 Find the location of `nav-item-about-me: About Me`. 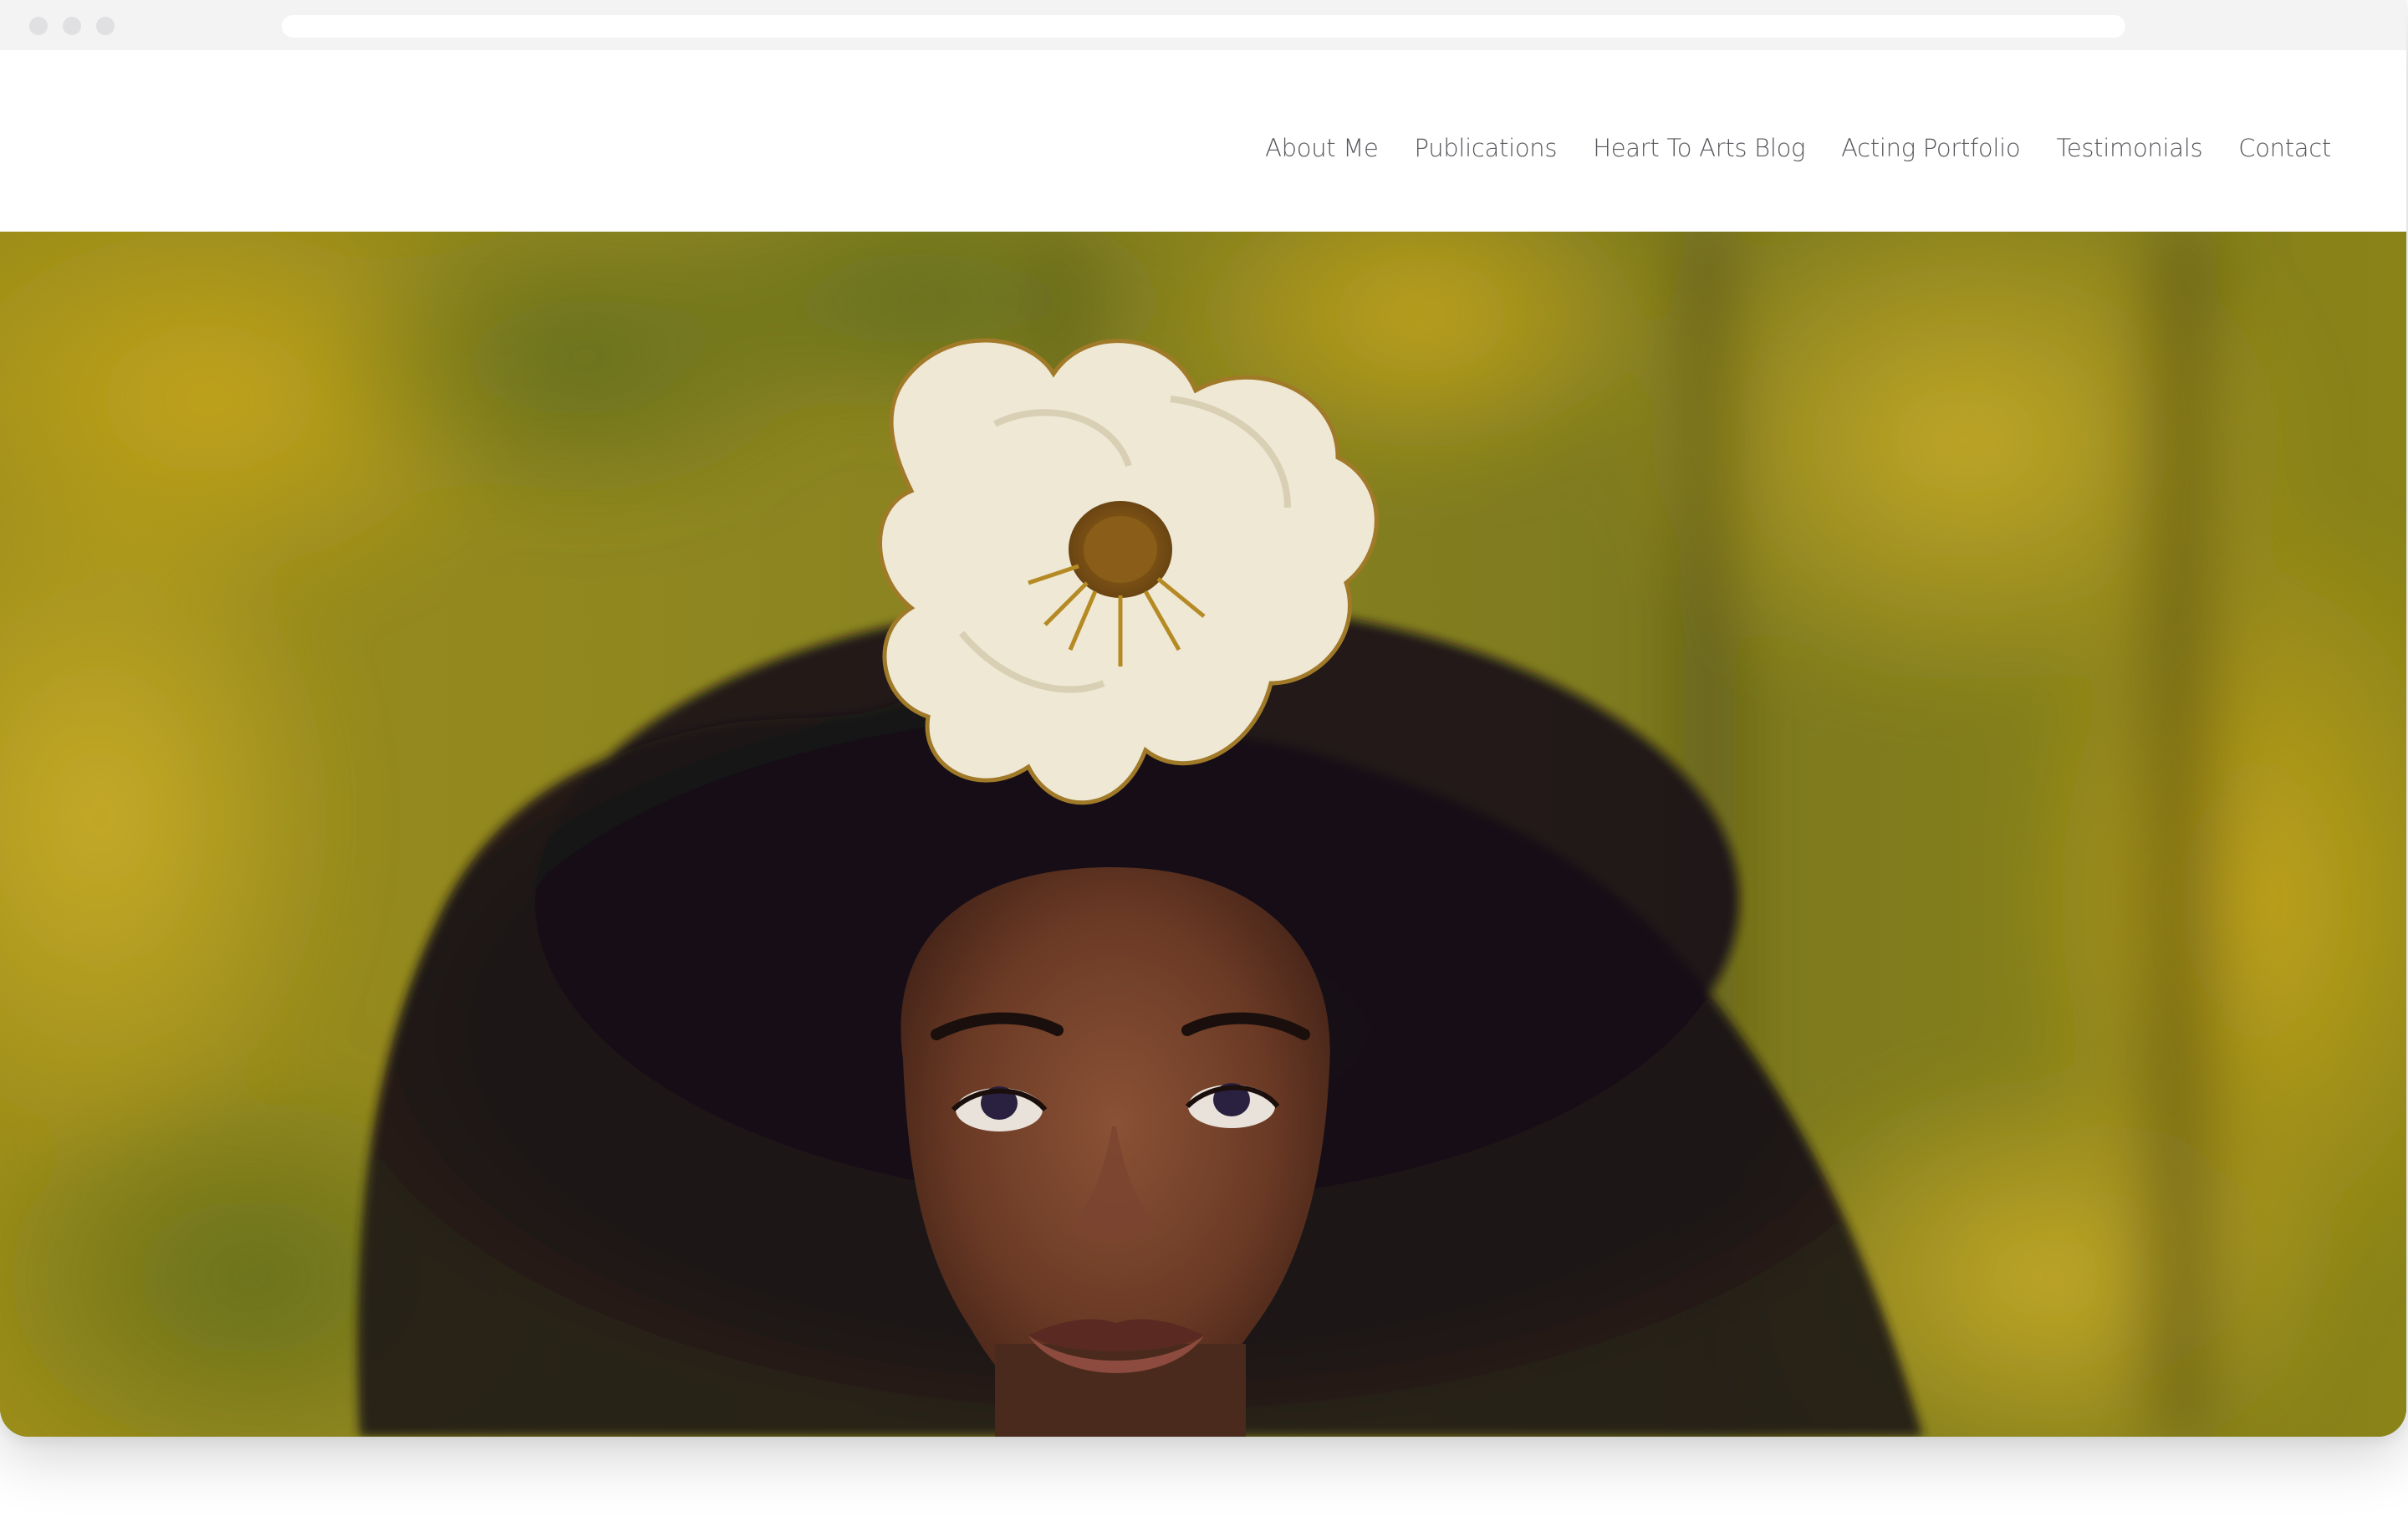

nav-item-about-me: About Me is located at coordinates (1322, 148).